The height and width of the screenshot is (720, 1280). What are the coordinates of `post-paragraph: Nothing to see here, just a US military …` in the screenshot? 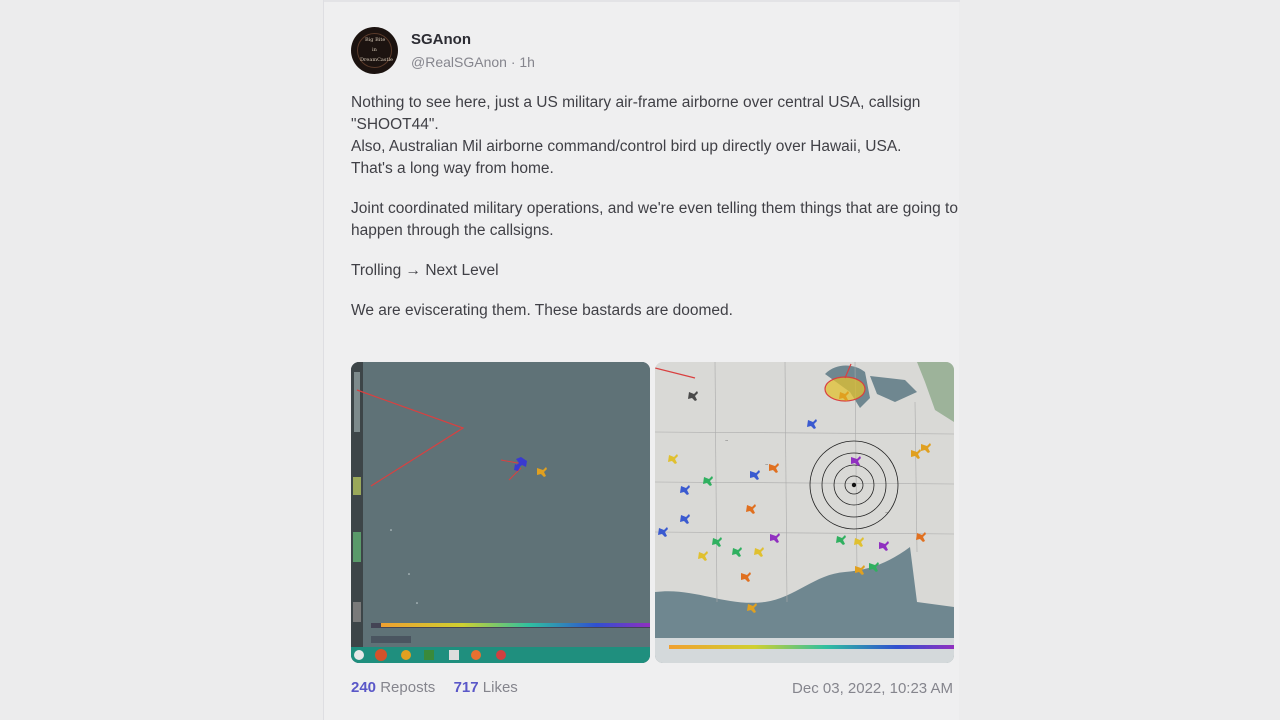 It's located at (656, 136).